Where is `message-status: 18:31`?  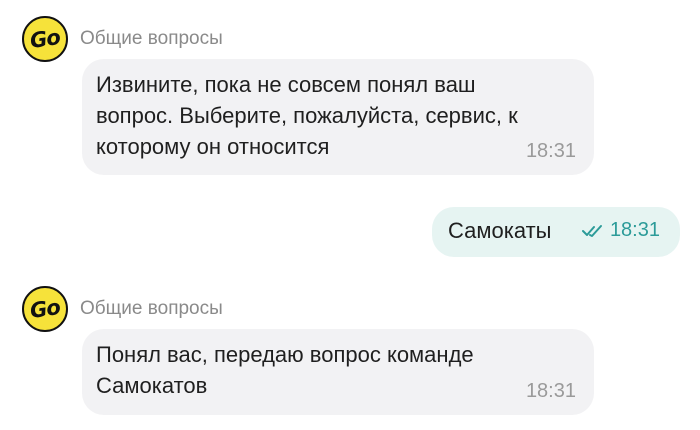 message-status: 18:31 is located at coordinates (620, 230).